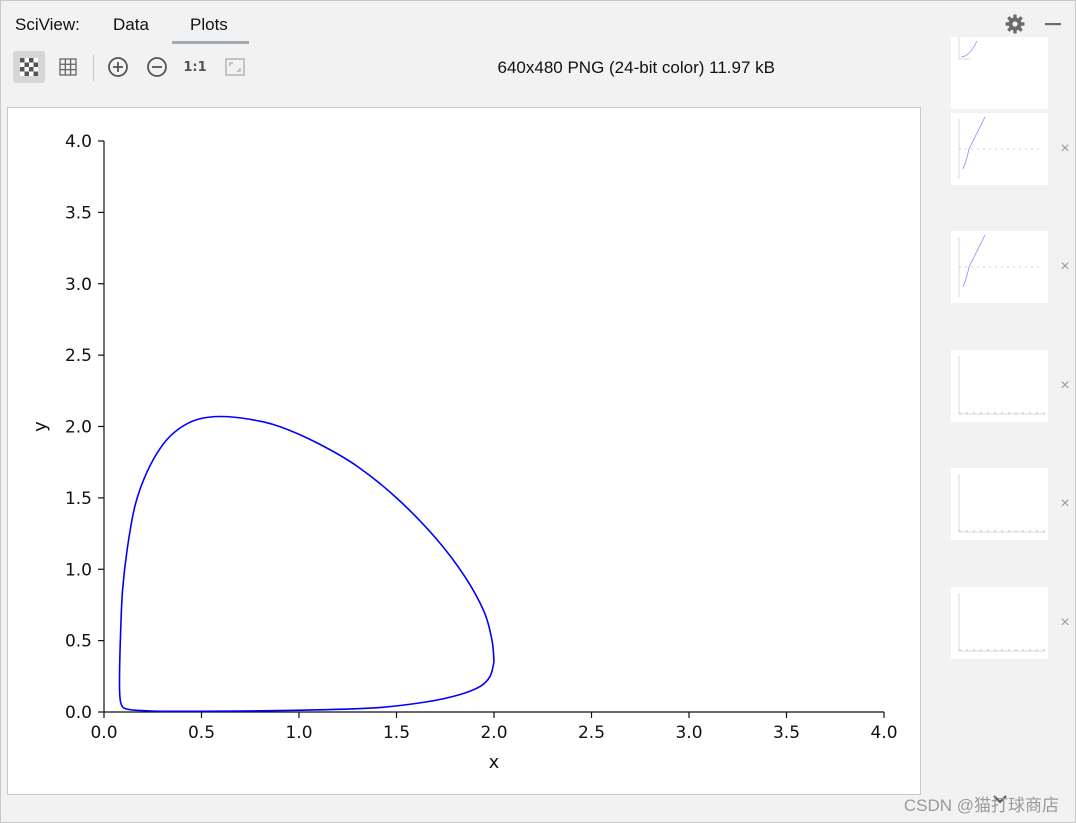 The height and width of the screenshot is (823, 1076). Describe the element at coordinates (298, 733) in the screenshot. I see `x-tick-label: 1.0` at that location.